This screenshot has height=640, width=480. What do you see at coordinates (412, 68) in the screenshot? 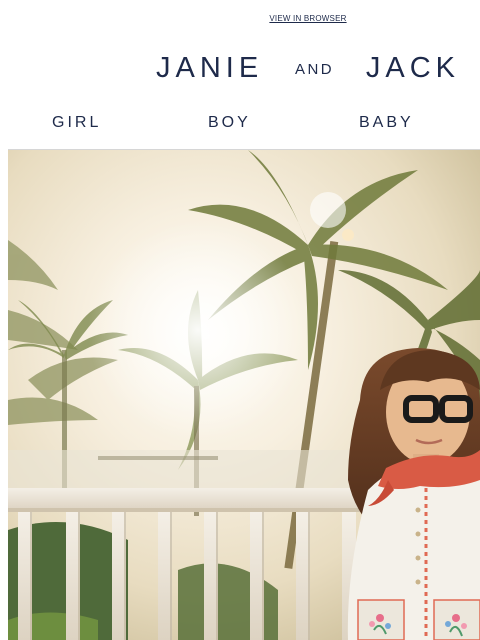
I see `logo-word-jack: JACK` at bounding box center [412, 68].